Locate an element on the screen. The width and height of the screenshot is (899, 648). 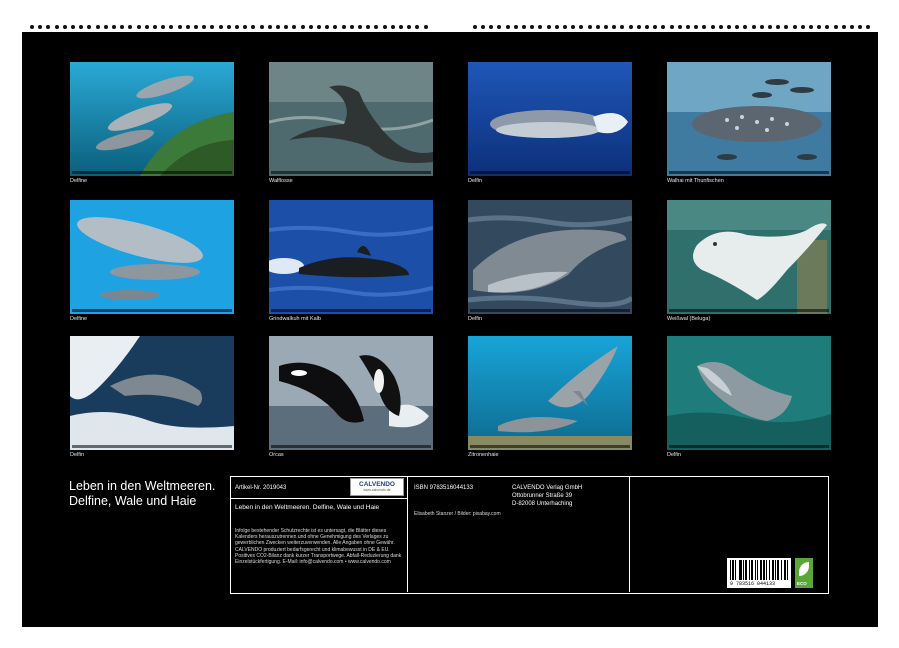
calvendo-logo-subtext: www.calvendo.de is located at coordinates (377, 490).